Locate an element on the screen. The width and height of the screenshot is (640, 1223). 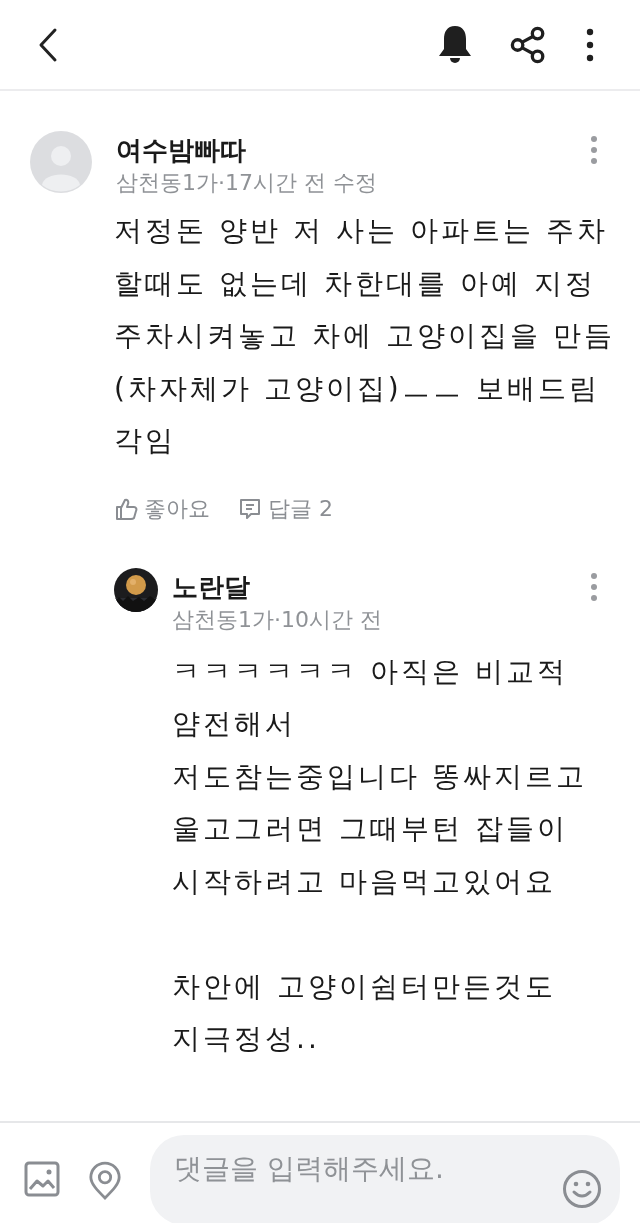
more-icon is located at coordinates (590, 44).